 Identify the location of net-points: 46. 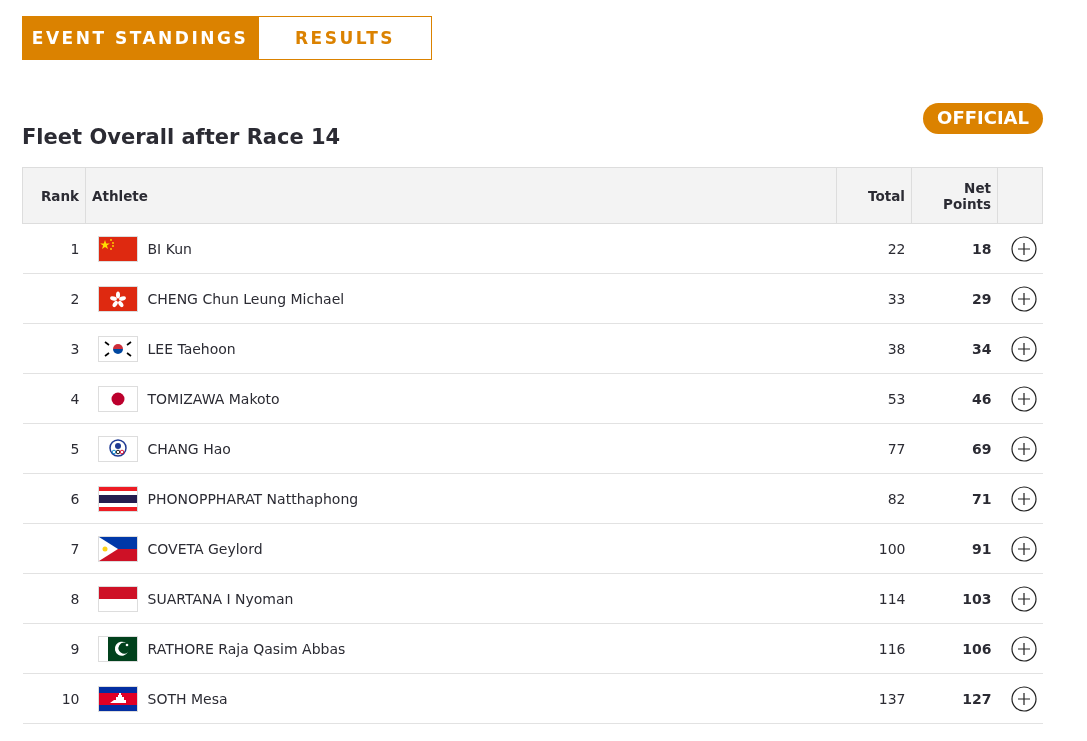
(982, 398).